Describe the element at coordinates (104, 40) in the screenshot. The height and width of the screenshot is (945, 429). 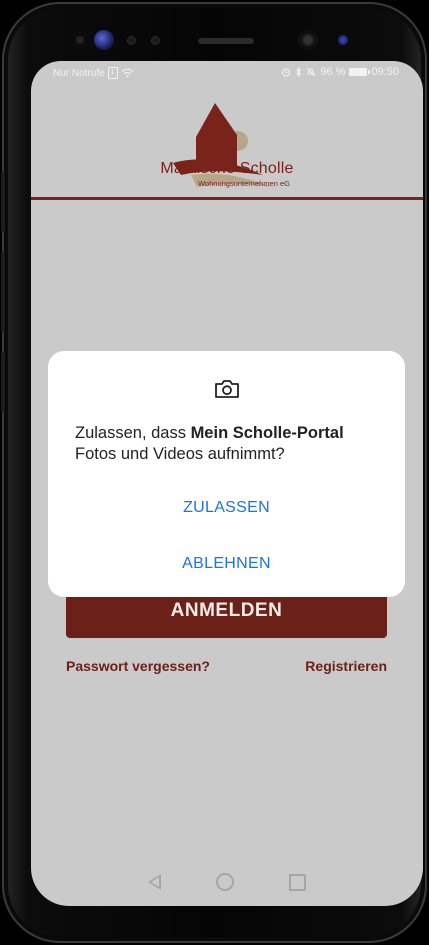
I see `iris-scanner` at that location.